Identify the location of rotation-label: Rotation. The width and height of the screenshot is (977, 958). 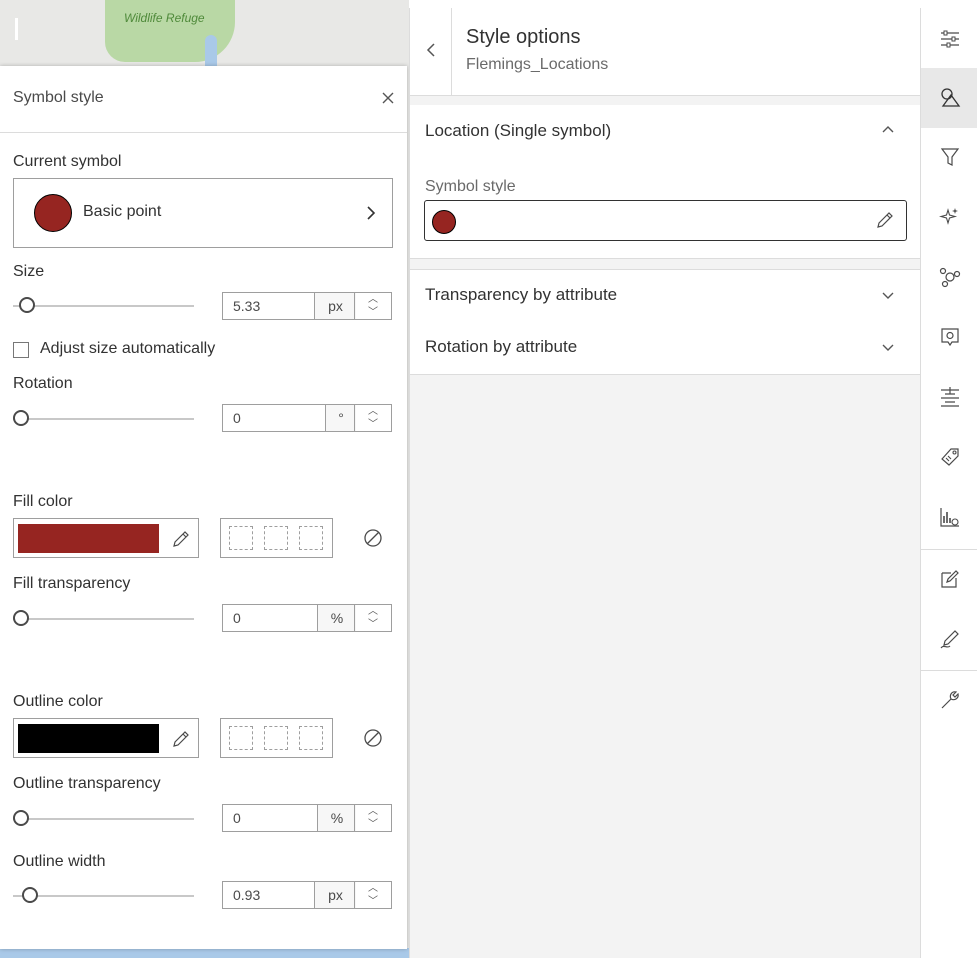
(43, 383).